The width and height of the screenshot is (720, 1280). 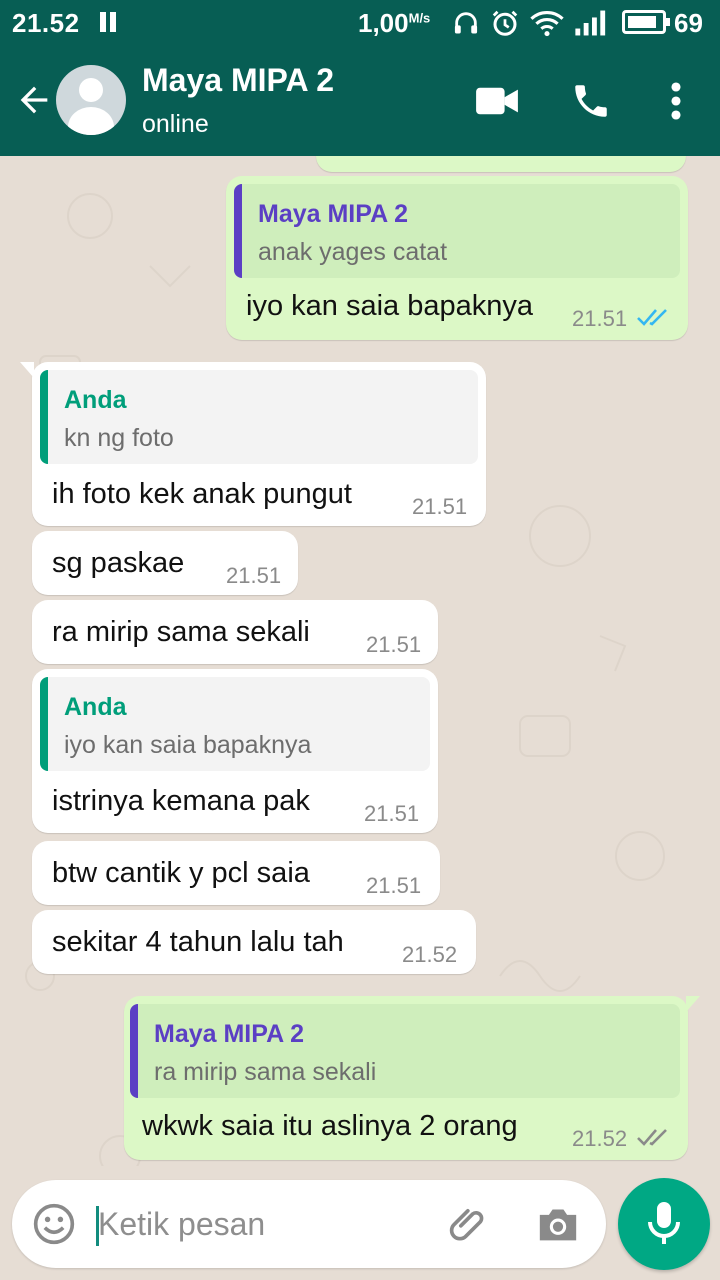 I want to click on wifi-icon, so click(x=547, y=24).